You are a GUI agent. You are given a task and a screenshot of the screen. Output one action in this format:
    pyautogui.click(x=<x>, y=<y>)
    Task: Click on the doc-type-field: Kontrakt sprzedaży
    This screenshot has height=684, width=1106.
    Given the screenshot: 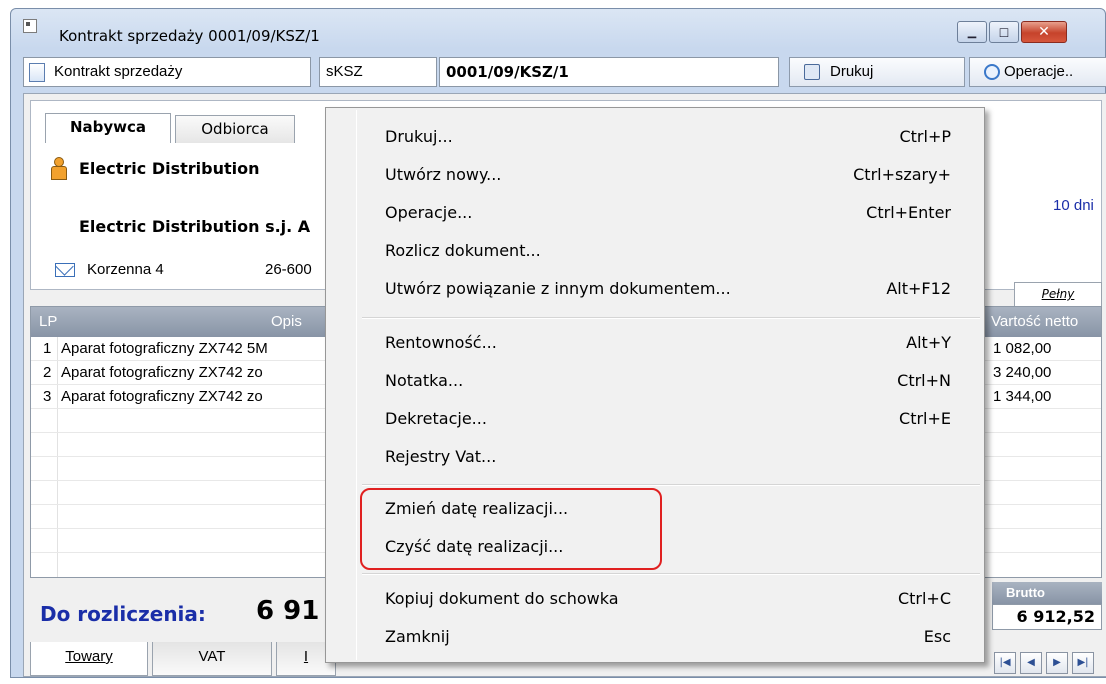 What is the action you would take?
    pyautogui.click(x=167, y=72)
    